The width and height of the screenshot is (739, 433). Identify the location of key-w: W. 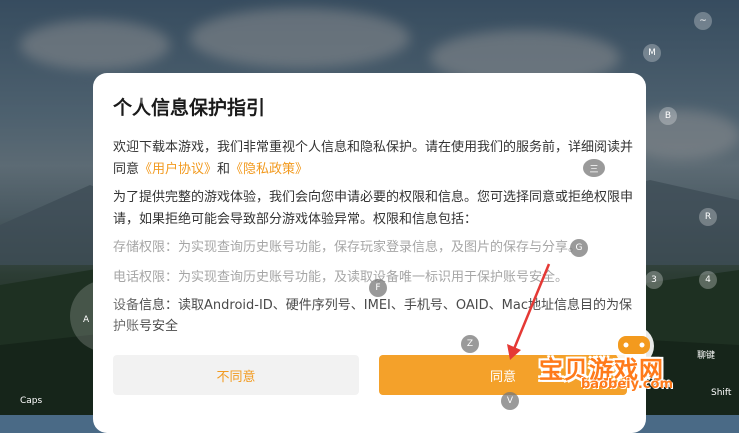
(107, 296).